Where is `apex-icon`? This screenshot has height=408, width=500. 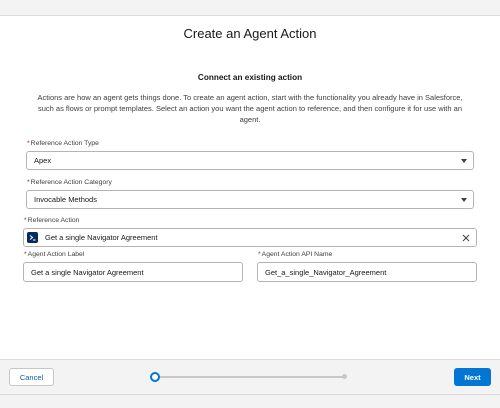 apex-icon is located at coordinates (32, 237).